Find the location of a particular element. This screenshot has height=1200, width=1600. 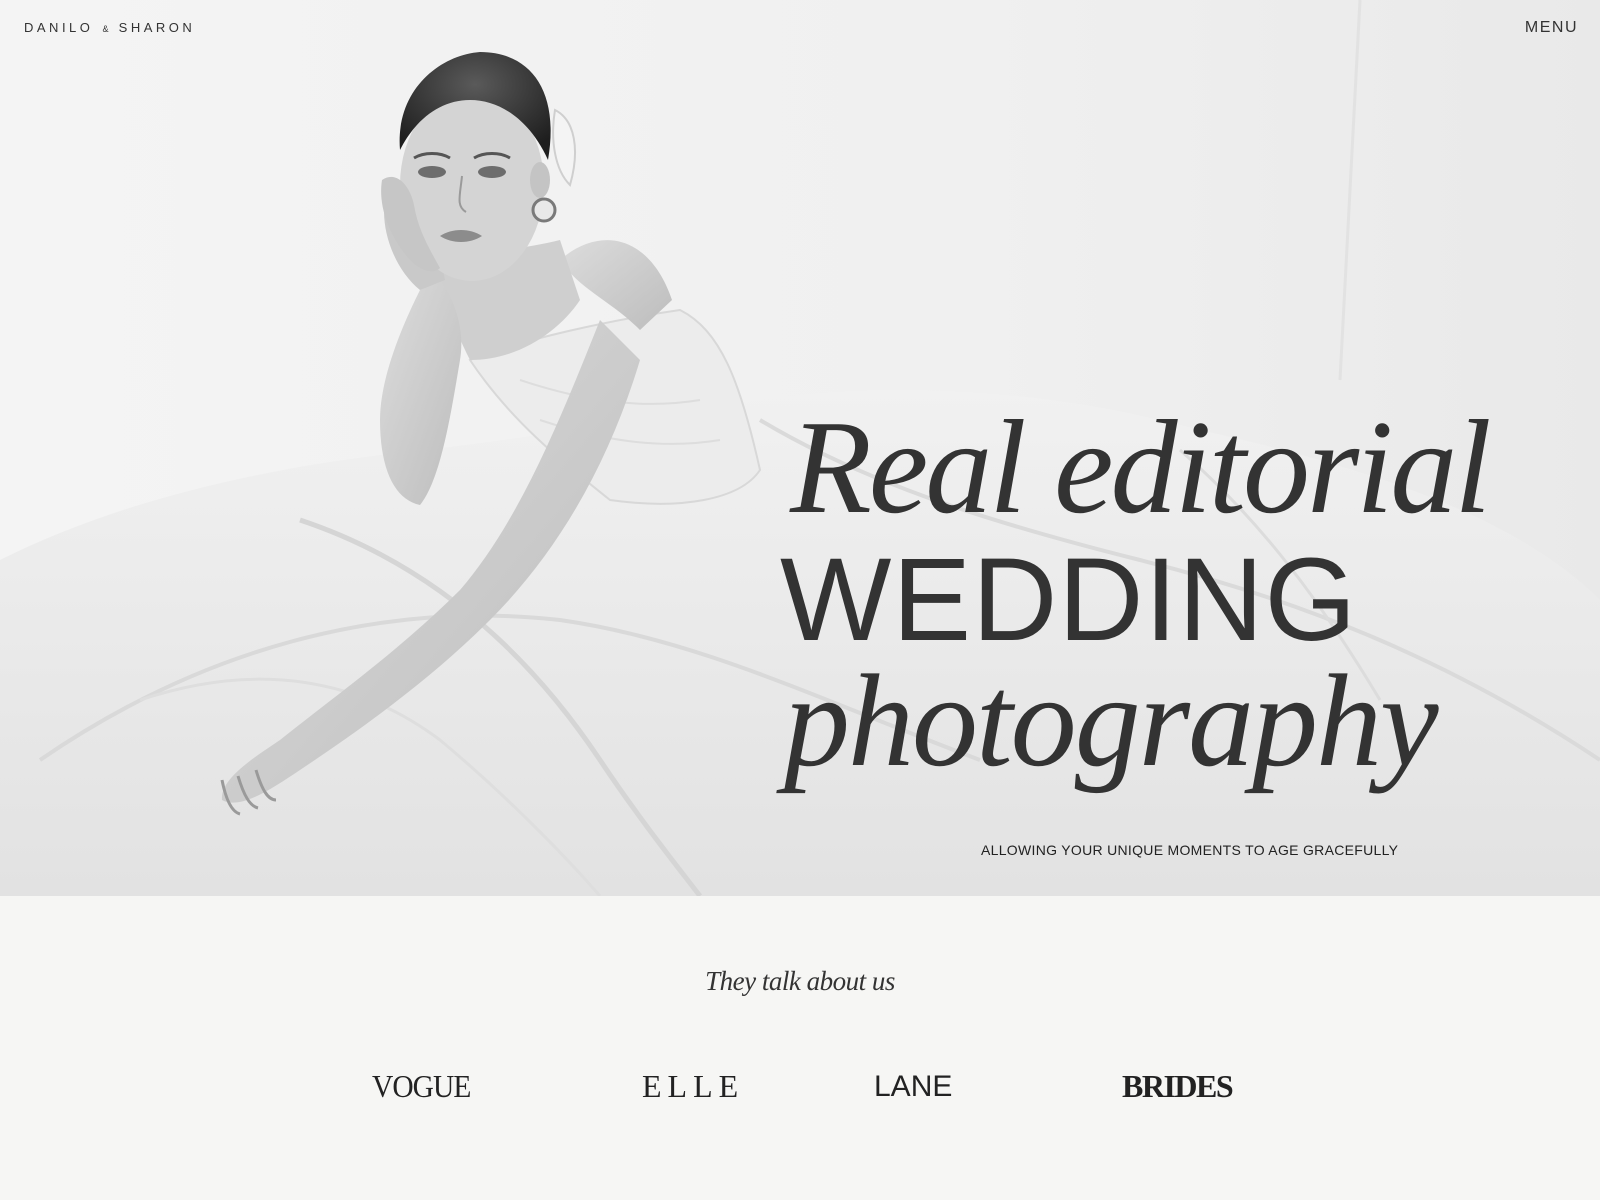

elle-logo: ELLE is located at coordinates (693, 1086).